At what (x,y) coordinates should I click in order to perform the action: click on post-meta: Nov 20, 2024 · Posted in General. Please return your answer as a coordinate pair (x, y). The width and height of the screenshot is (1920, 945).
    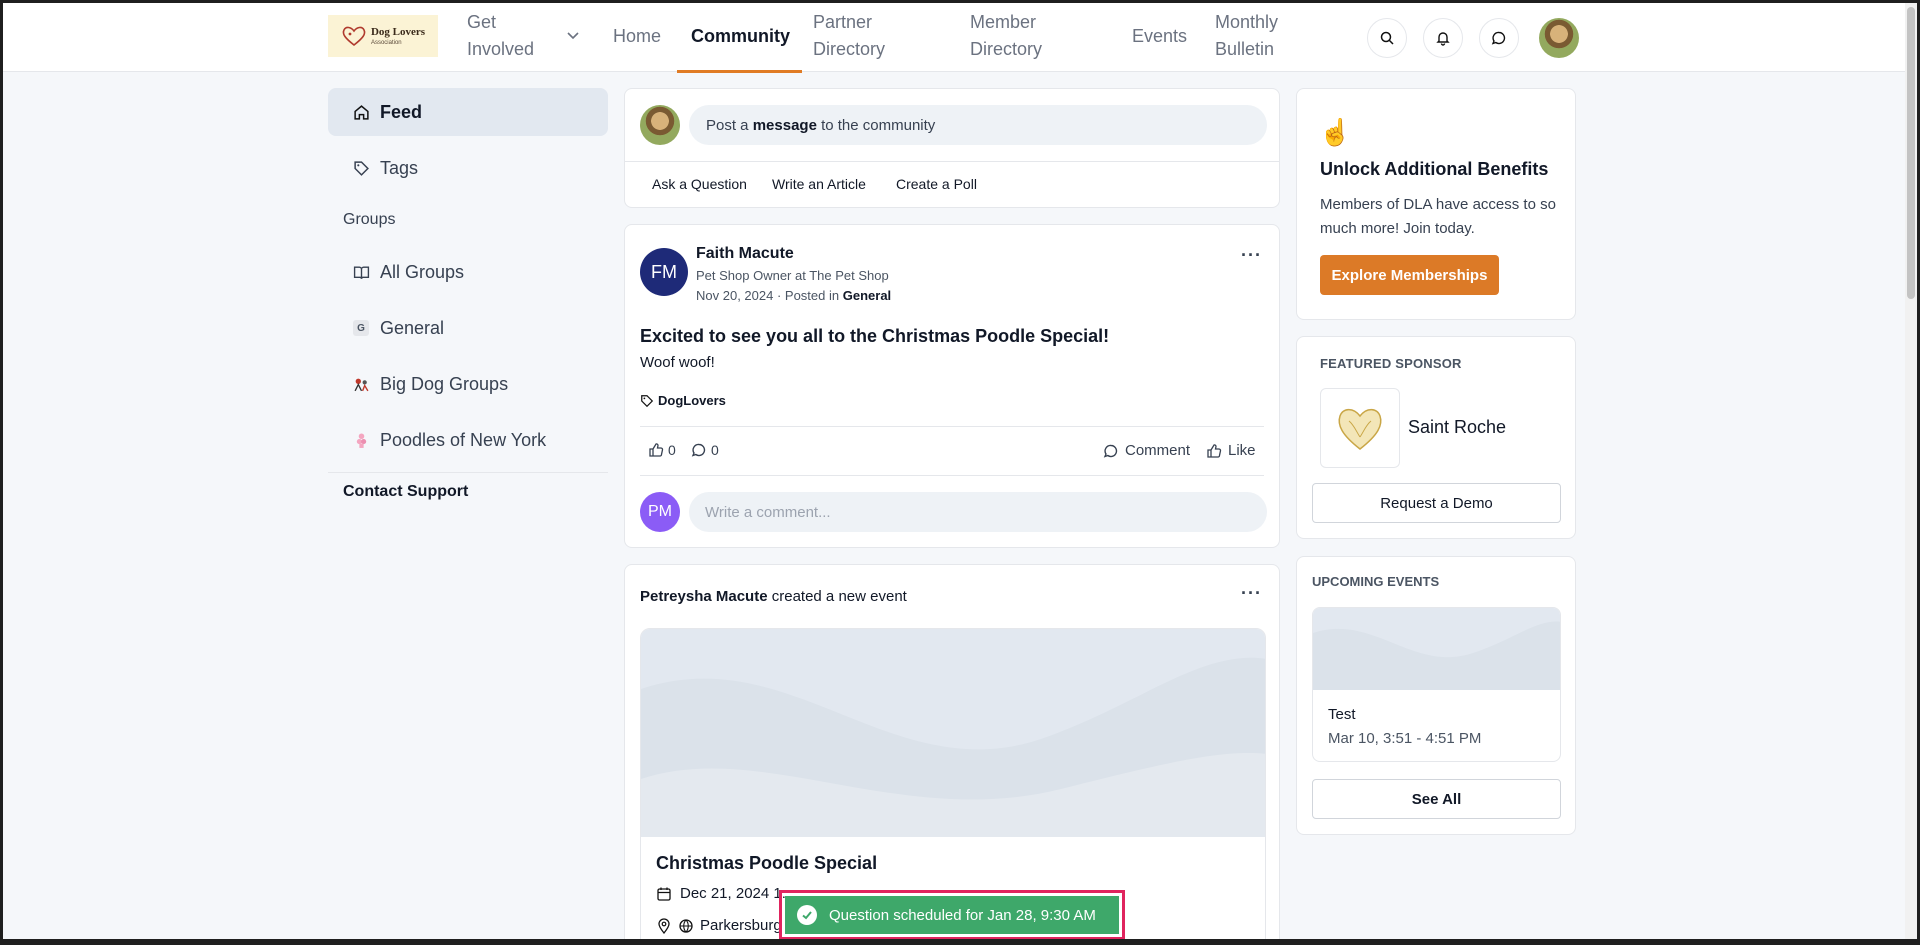
    Looking at the image, I should click on (793, 295).